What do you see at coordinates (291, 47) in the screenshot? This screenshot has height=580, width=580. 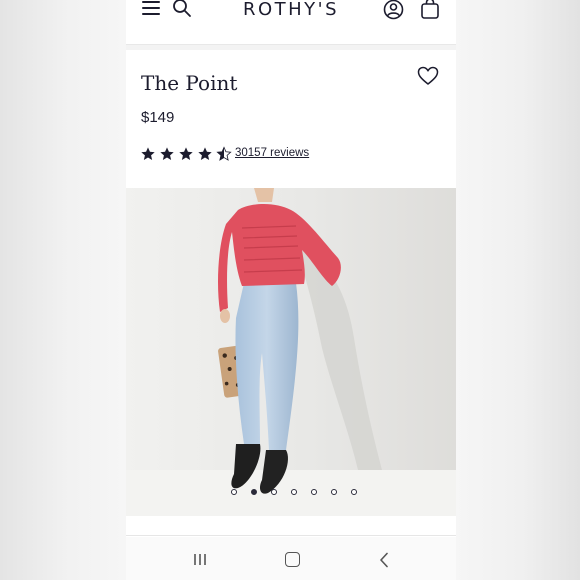 I see `header-divider` at bounding box center [291, 47].